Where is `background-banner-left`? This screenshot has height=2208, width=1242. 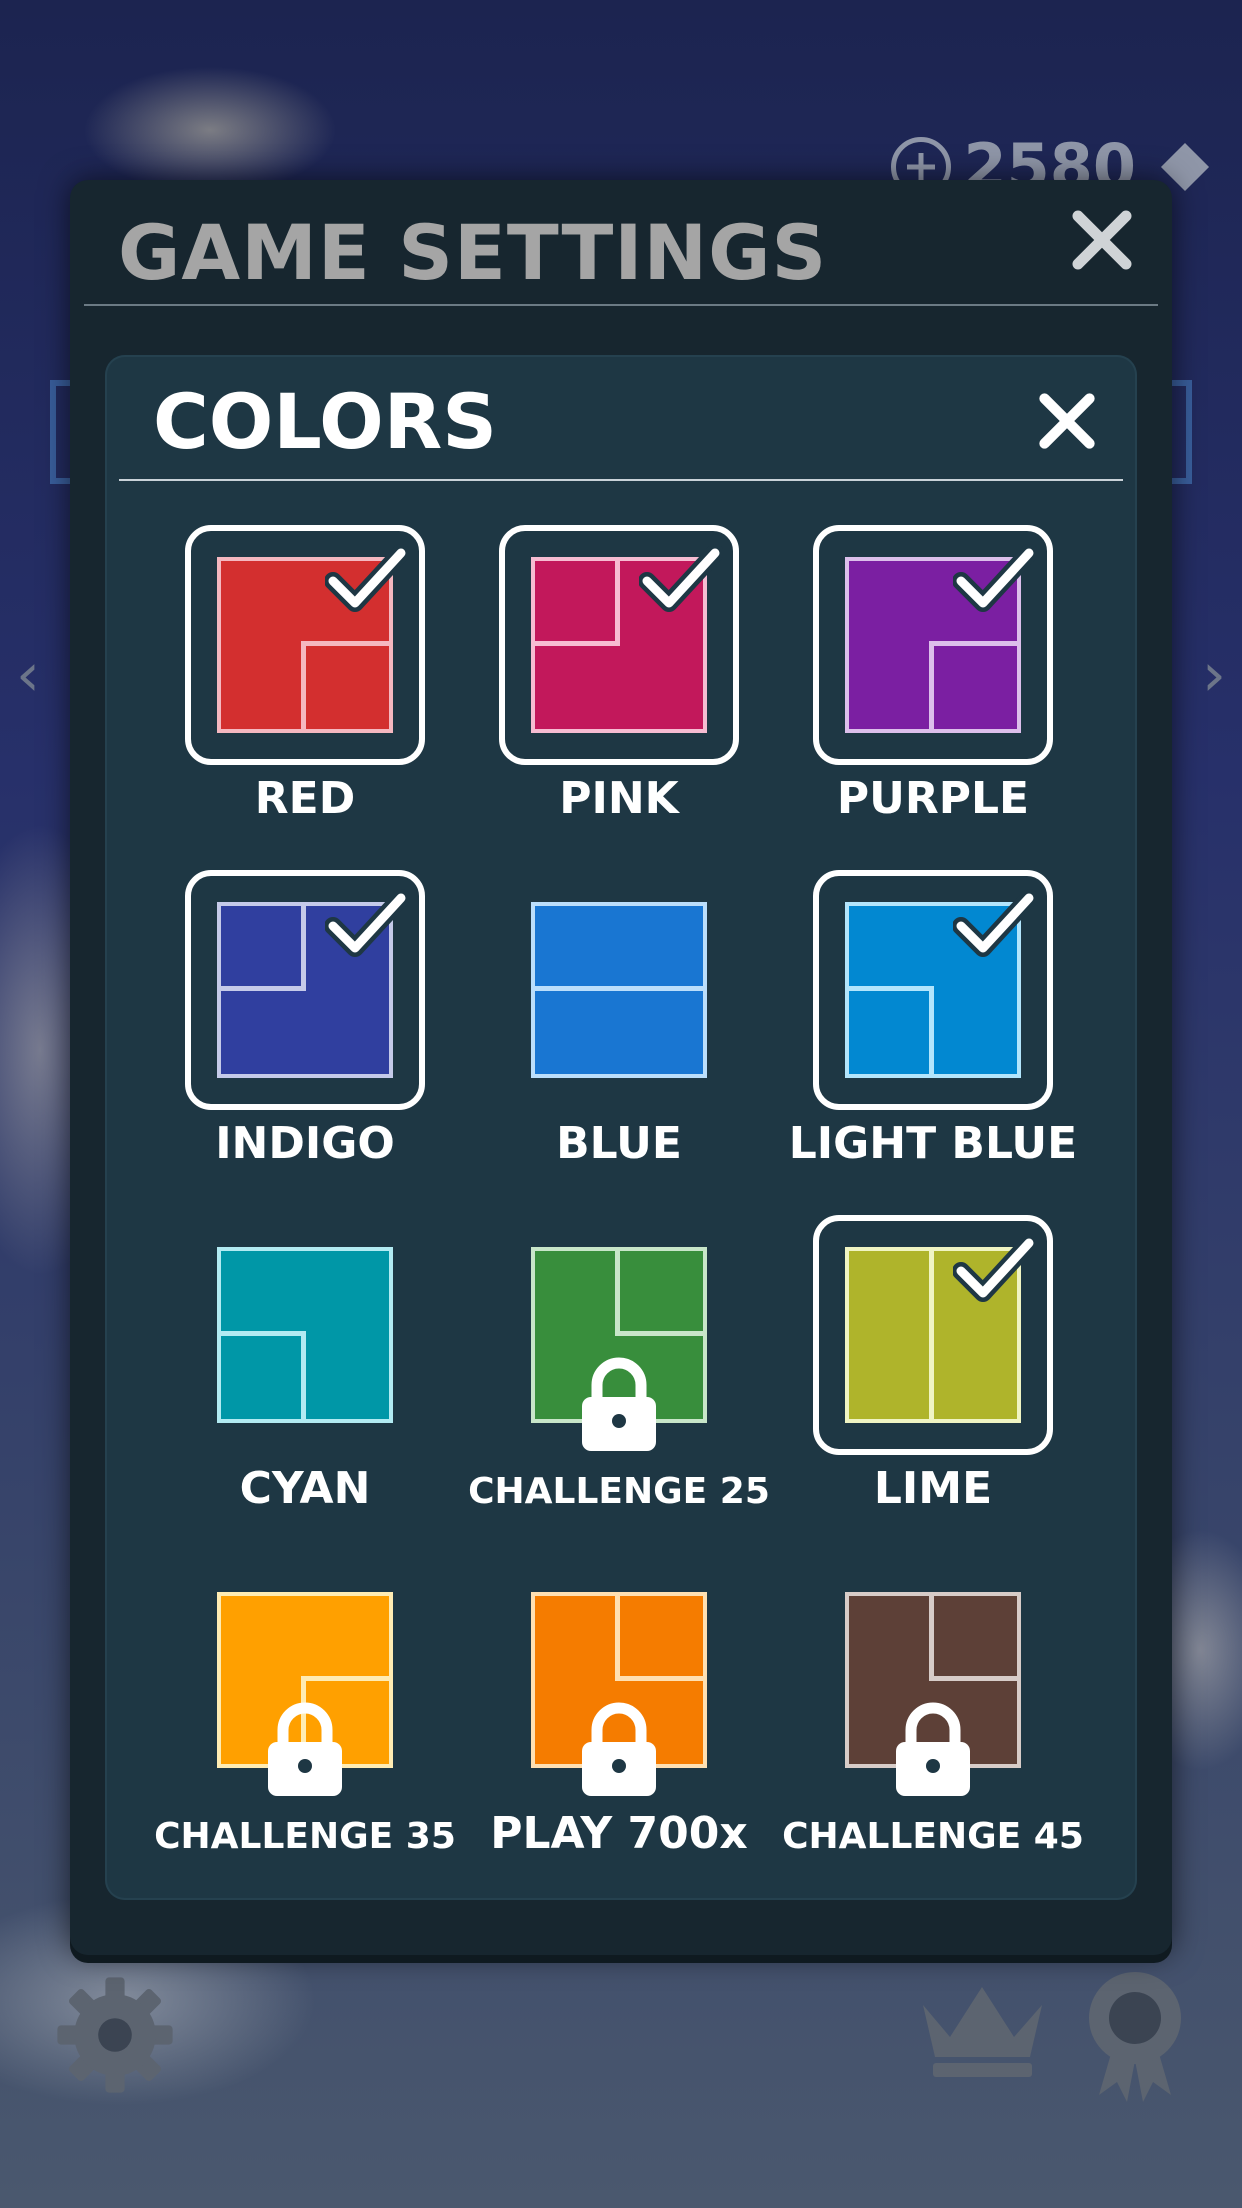 background-banner-left is located at coordinates (61, 432).